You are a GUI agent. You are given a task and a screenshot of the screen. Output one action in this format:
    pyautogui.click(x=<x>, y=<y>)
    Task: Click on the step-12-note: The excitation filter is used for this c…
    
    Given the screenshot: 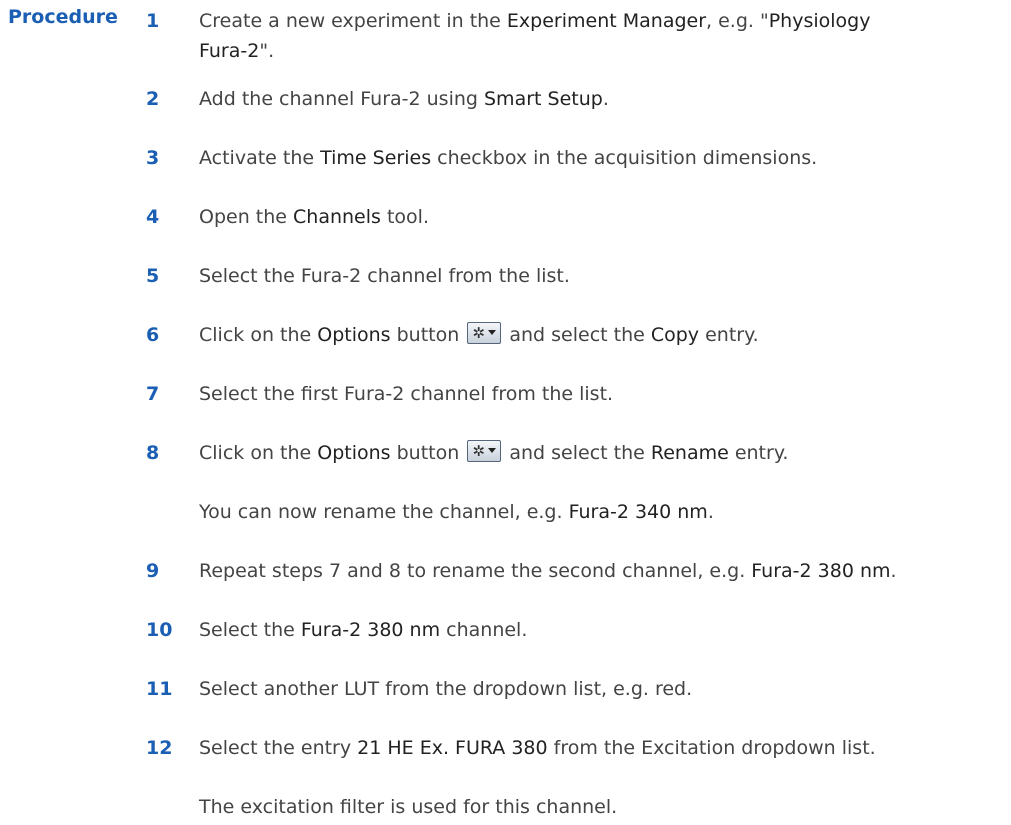 What is the action you would take?
    pyautogui.click(x=408, y=807)
    